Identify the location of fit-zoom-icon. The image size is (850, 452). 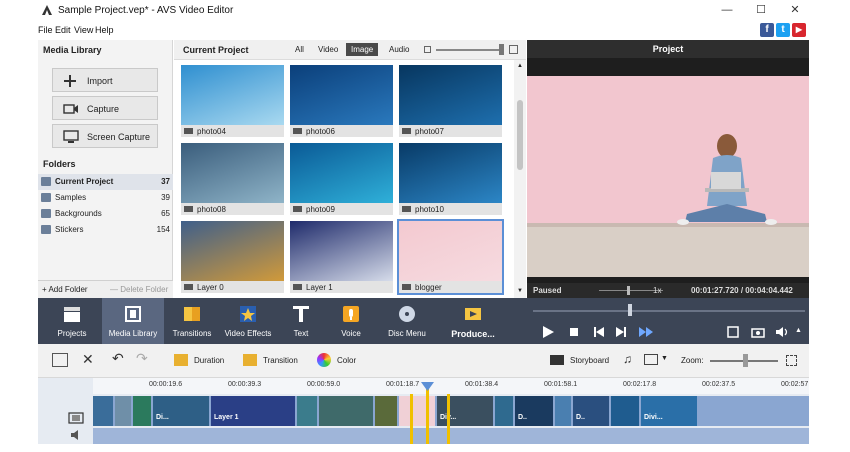
(791, 360).